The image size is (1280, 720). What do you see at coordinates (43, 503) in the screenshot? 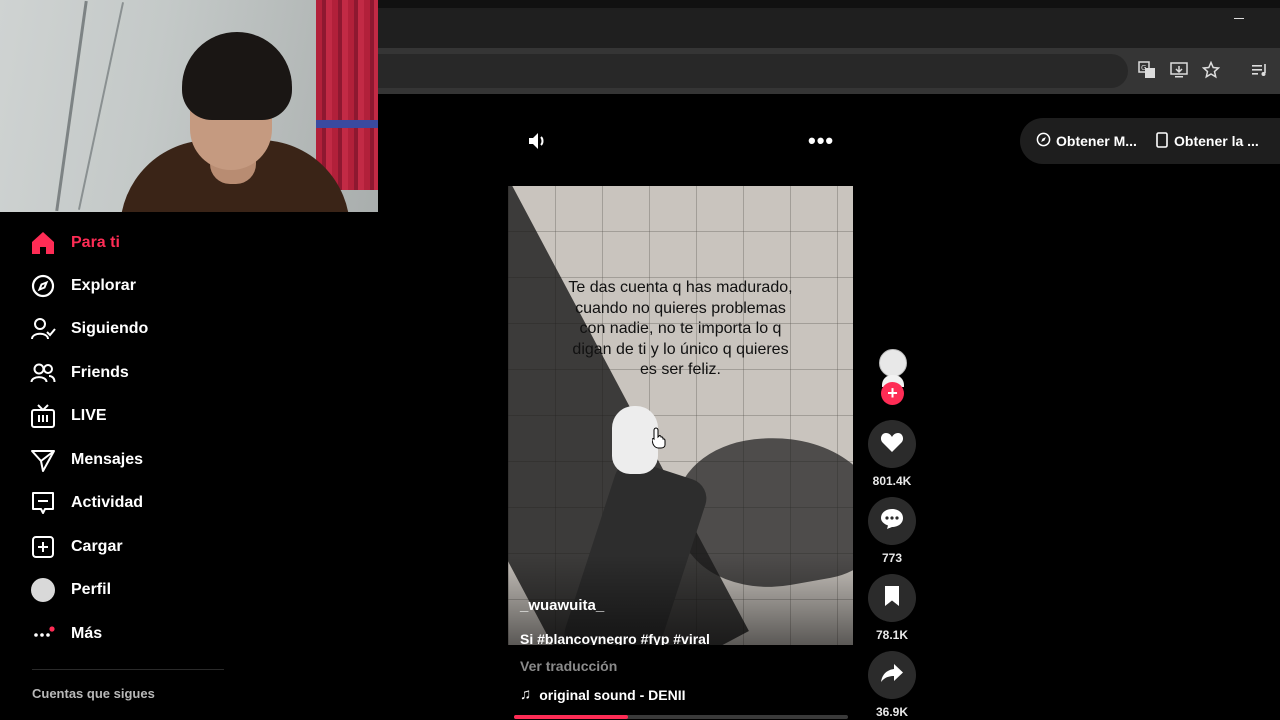
I see `activity-icon` at bounding box center [43, 503].